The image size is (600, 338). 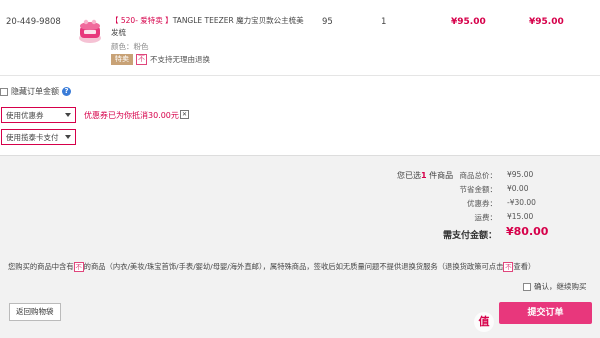 What do you see at coordinates (142, 20) in the screenshot?
I see `product-promo-tag: 【 520- 爱特卖 】` at bounding box center [142, 20].